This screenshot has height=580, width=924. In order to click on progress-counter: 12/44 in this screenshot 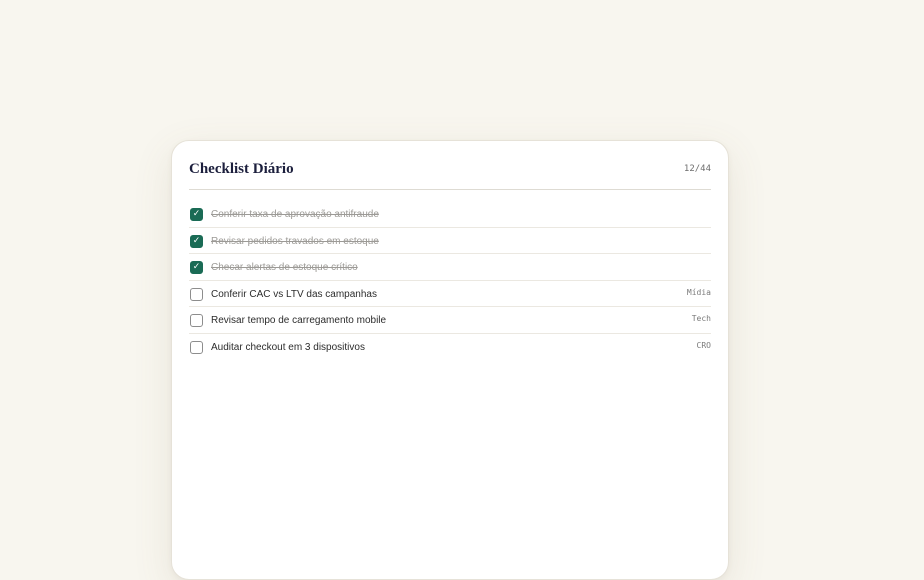, I will do `click(697, 169)`.